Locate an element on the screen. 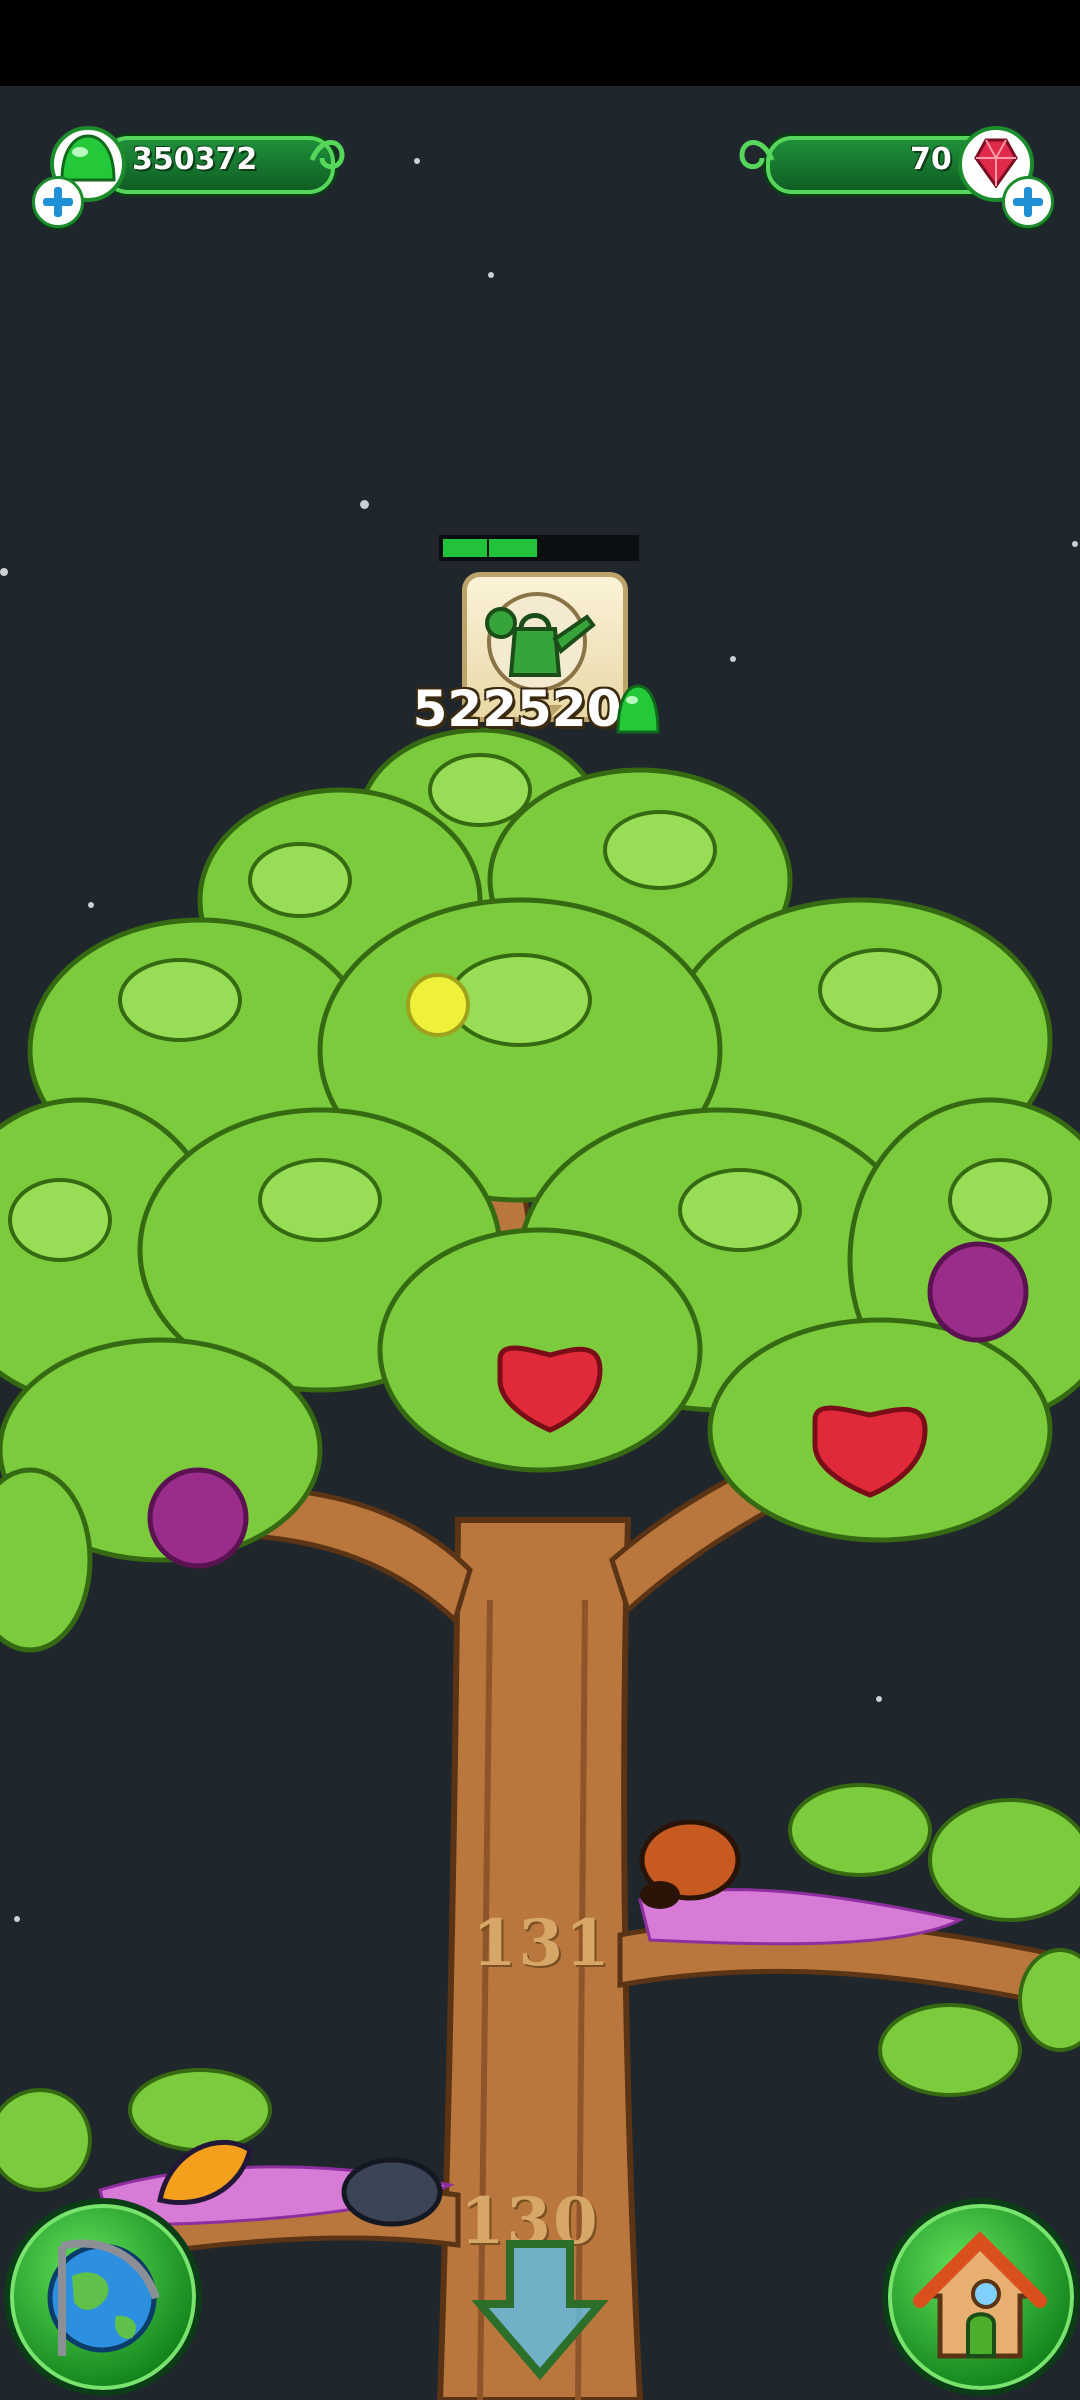 The width and height of the screenshot is (1080, 2400). task-progress-bar is located at coordinates (539, 548).